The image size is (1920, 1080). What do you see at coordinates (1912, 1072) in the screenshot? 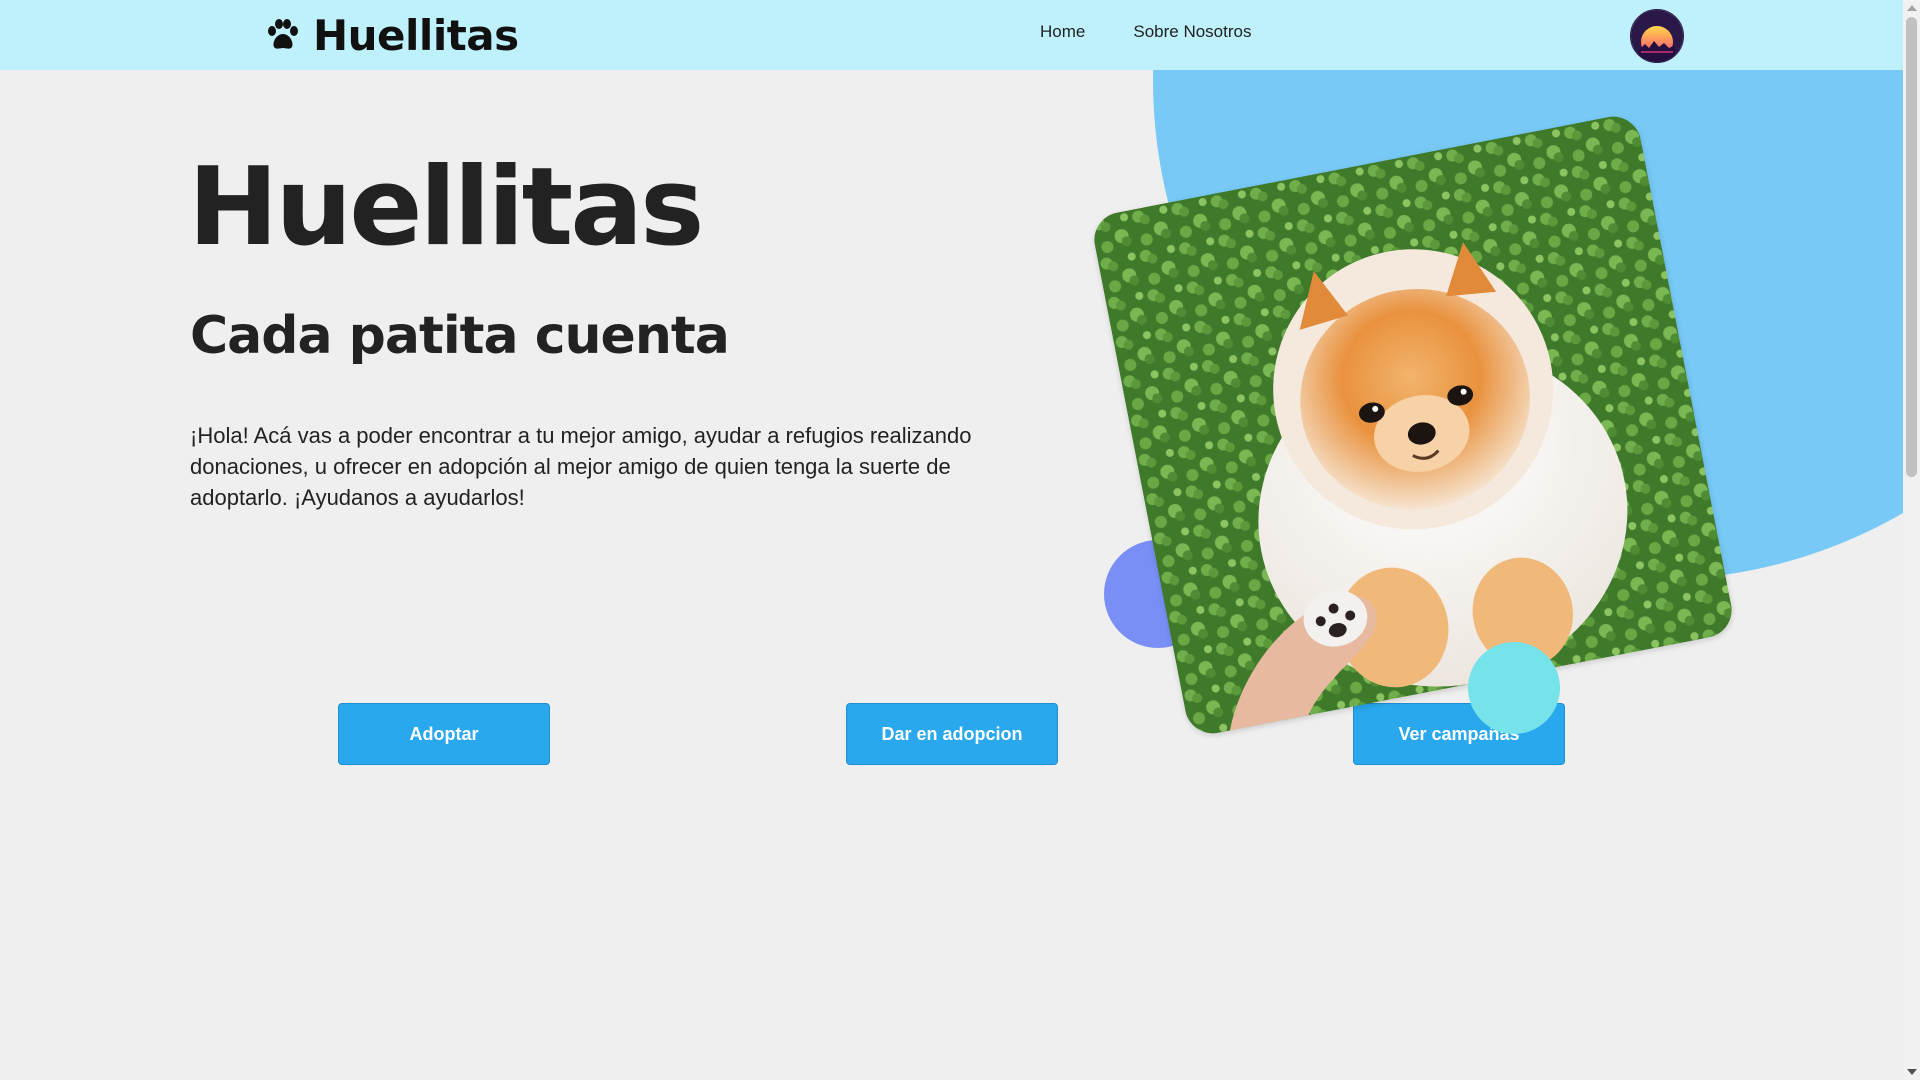
I see `scroll-down-arrow-icon` at bounding box center [1912, 1072].